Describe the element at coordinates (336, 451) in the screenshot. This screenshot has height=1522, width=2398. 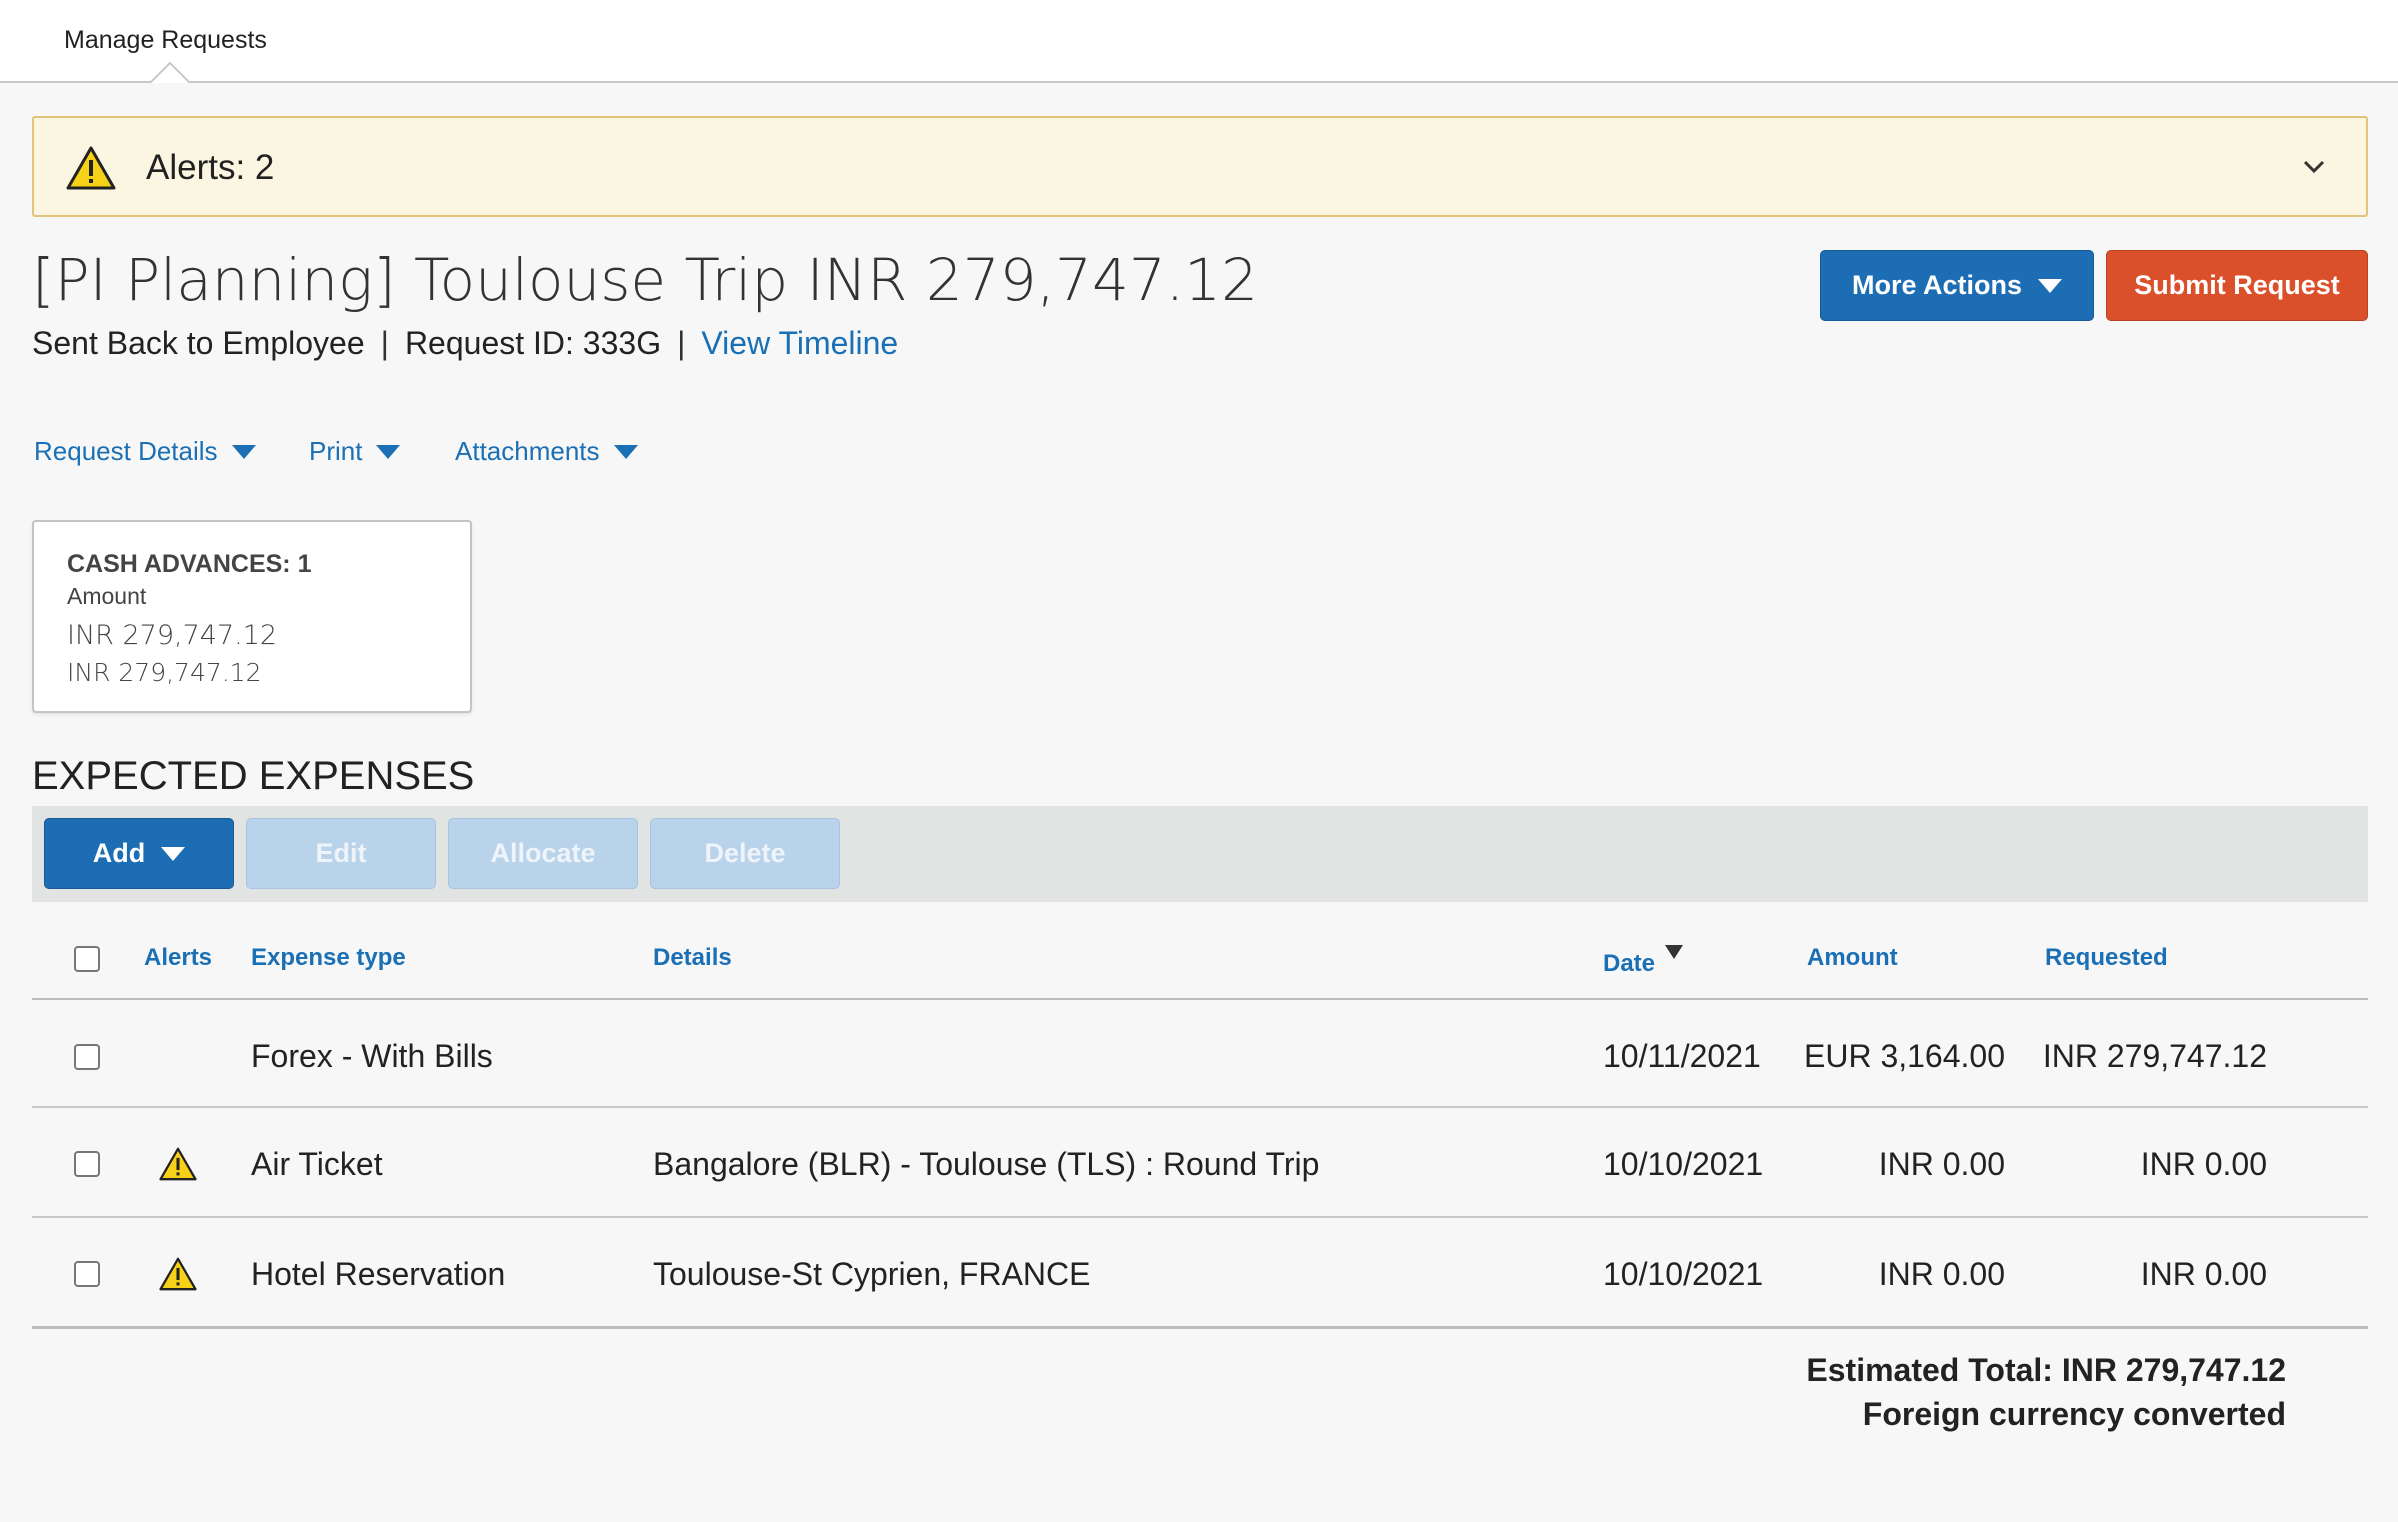
I see `print-label: Print` at that location.